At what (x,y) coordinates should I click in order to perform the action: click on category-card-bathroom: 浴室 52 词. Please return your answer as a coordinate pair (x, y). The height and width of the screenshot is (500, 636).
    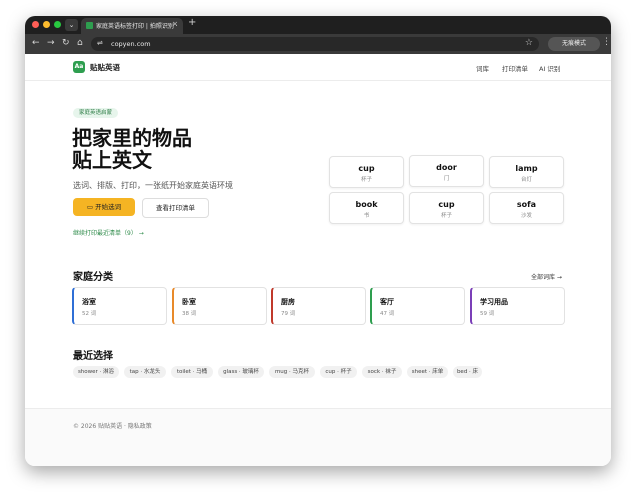
    Looking at the image, I should click on (119, 306).